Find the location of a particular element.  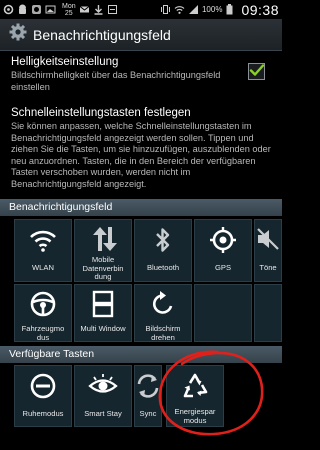

tile-wlan: WLAN is located at coordinates (43, 250).